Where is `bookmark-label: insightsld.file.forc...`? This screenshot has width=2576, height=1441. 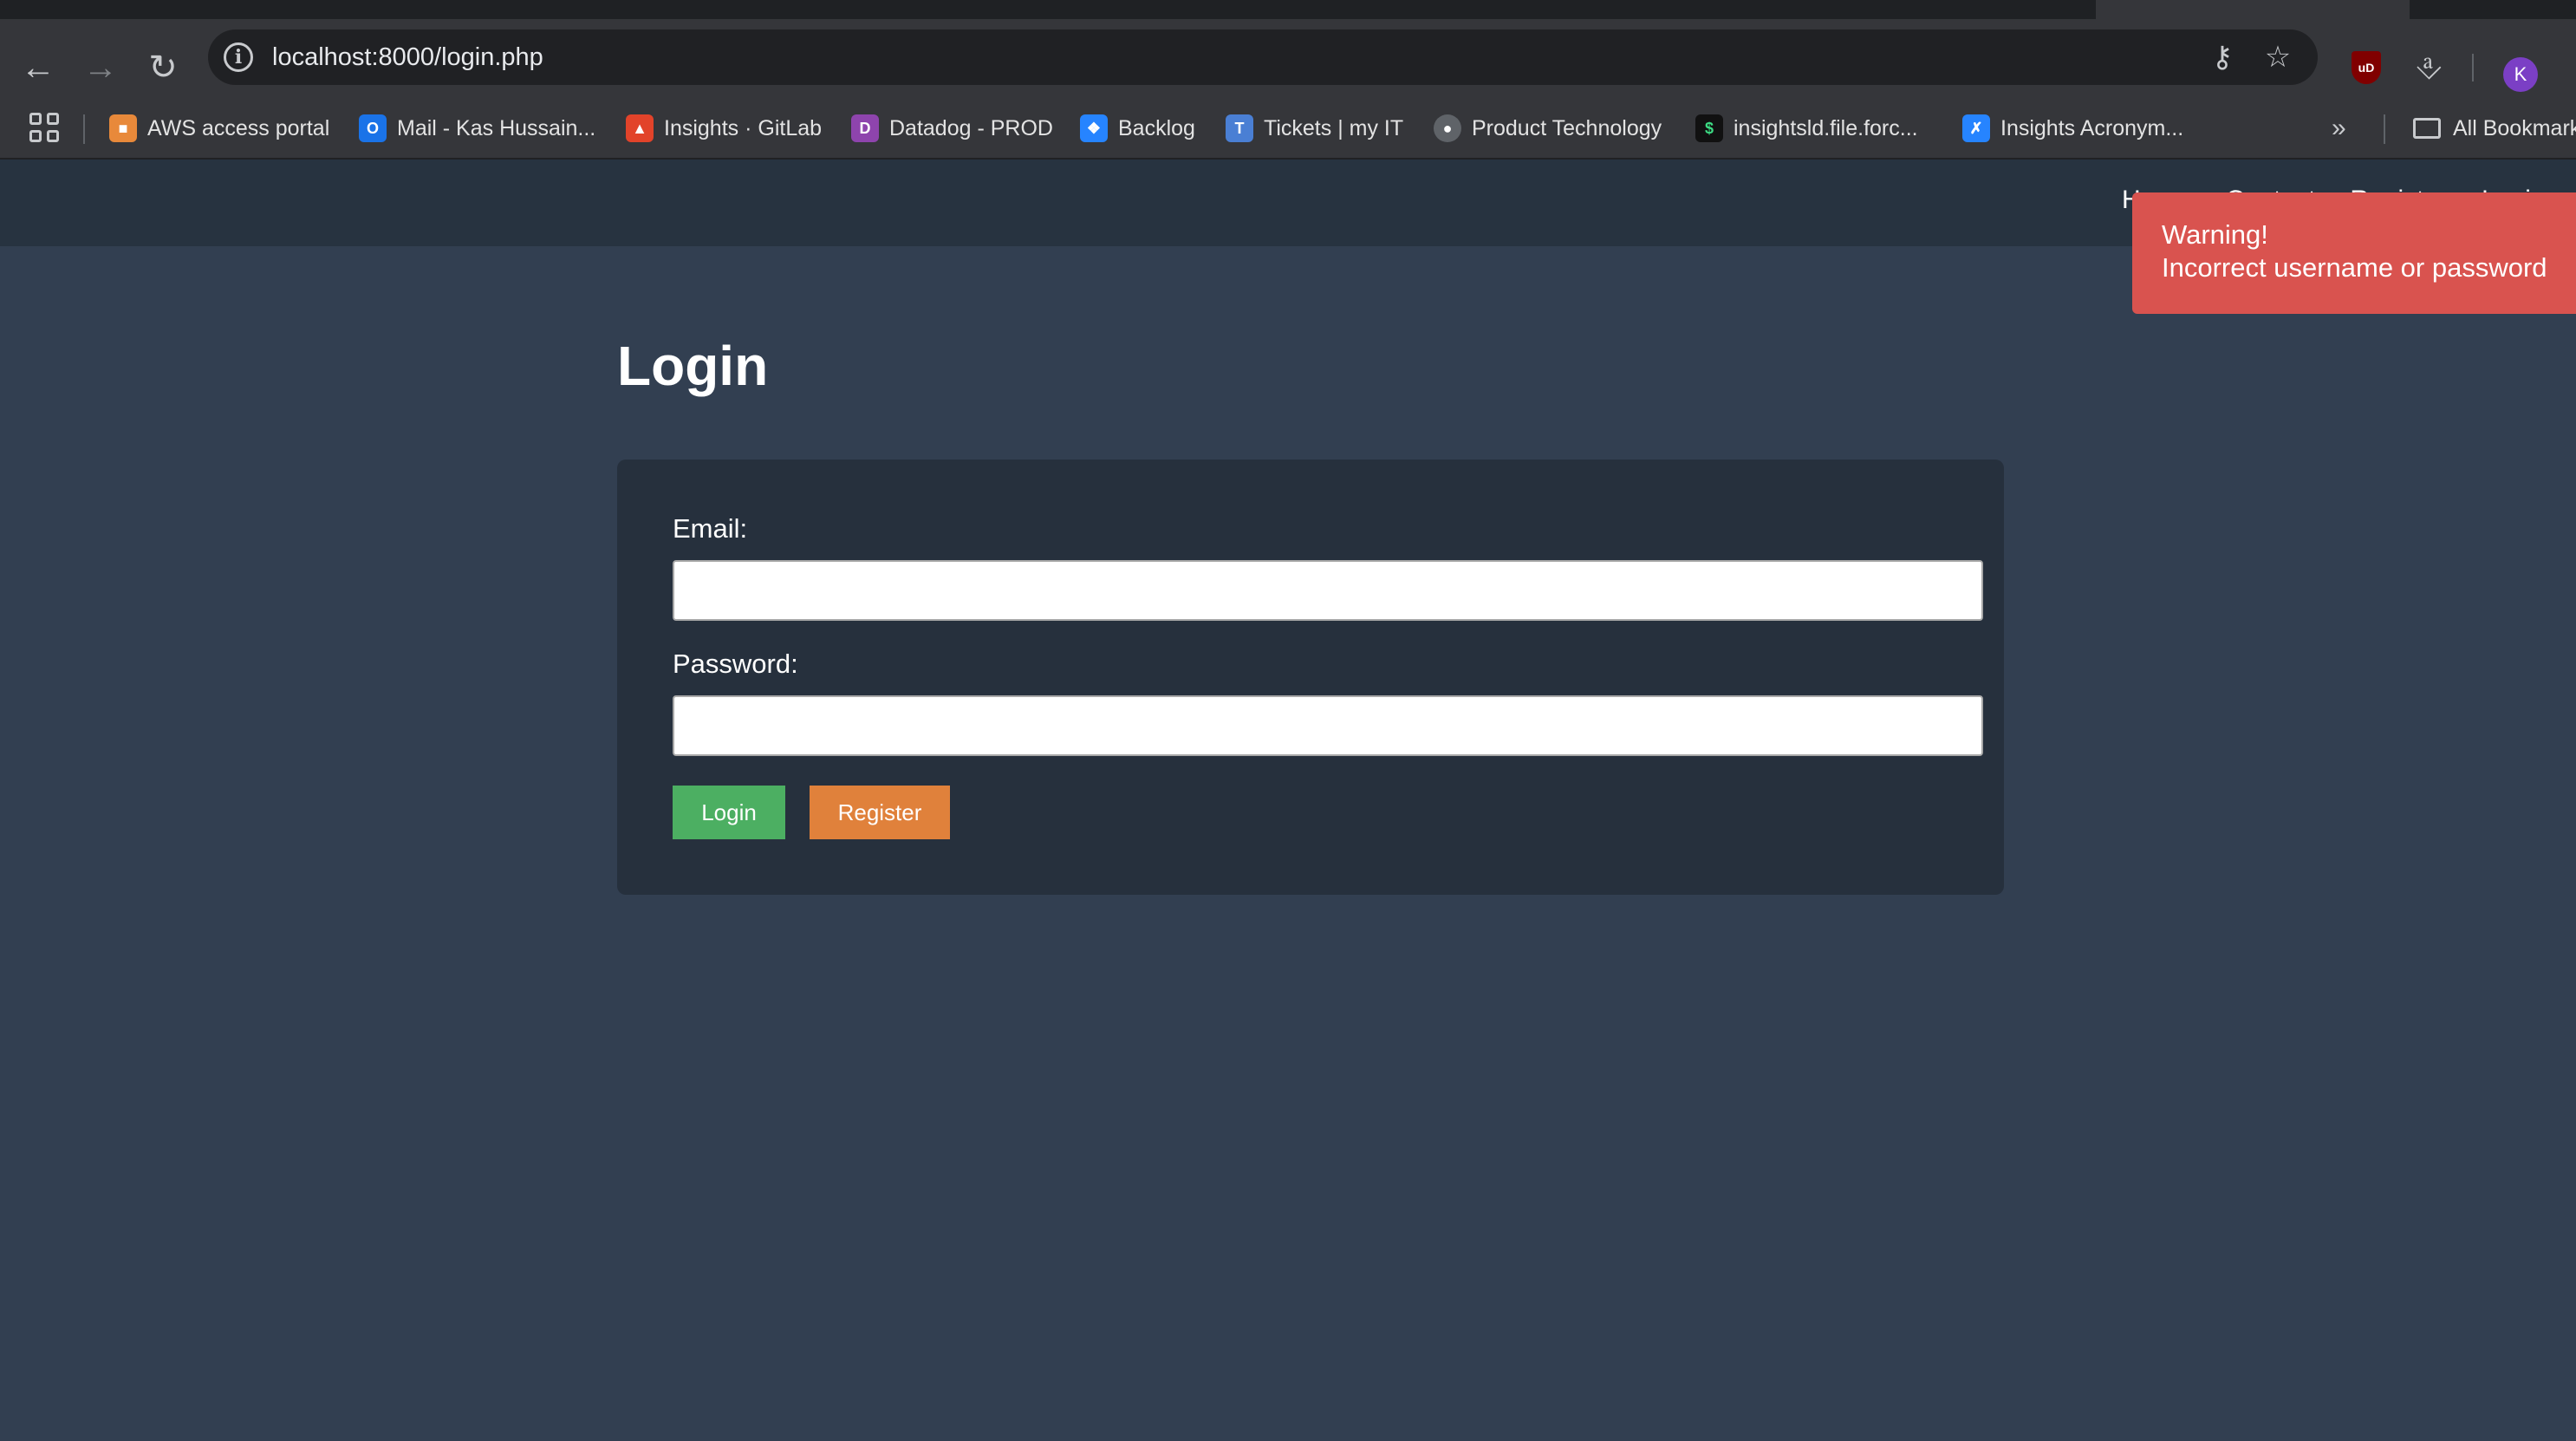
bookmark-label: insightsld.file.forc... is located at coordinates (1826, 127).